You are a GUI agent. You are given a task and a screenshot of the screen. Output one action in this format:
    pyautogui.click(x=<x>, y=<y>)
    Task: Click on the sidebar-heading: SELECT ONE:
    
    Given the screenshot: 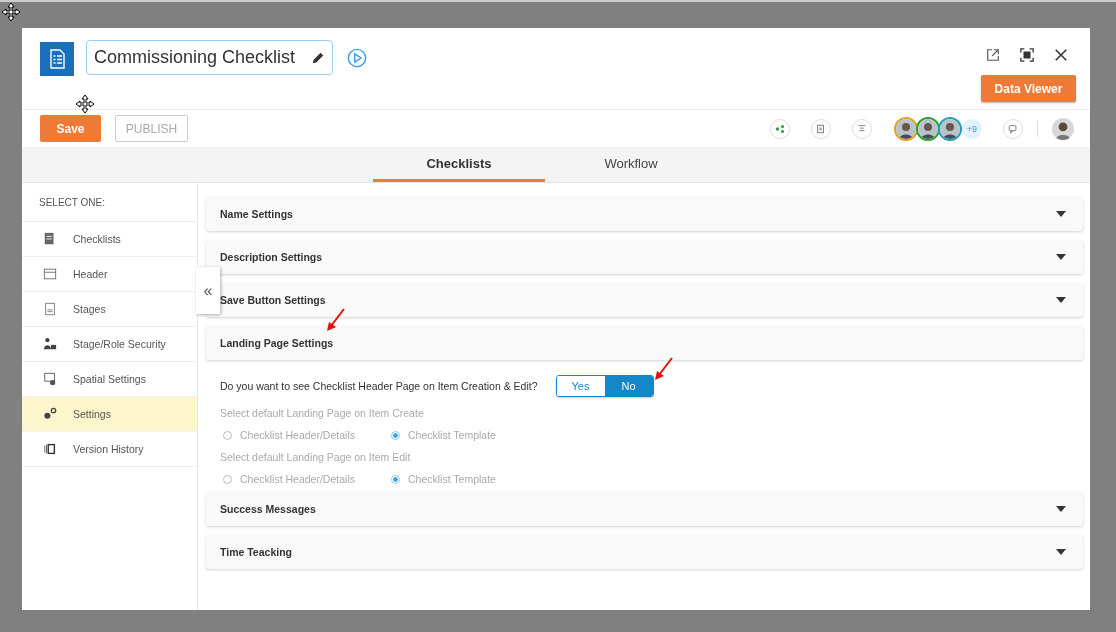 What is the action you would take?
    pyautogui.click(x=109, y=202)
    